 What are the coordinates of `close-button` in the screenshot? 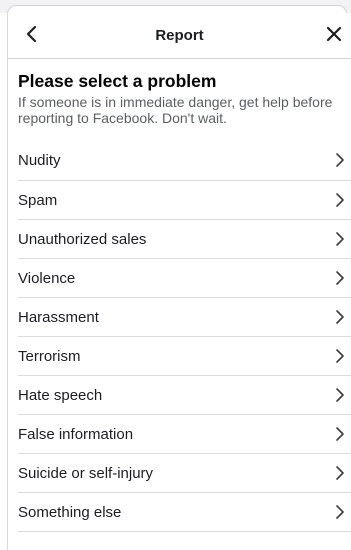 It's located at (334, 34).